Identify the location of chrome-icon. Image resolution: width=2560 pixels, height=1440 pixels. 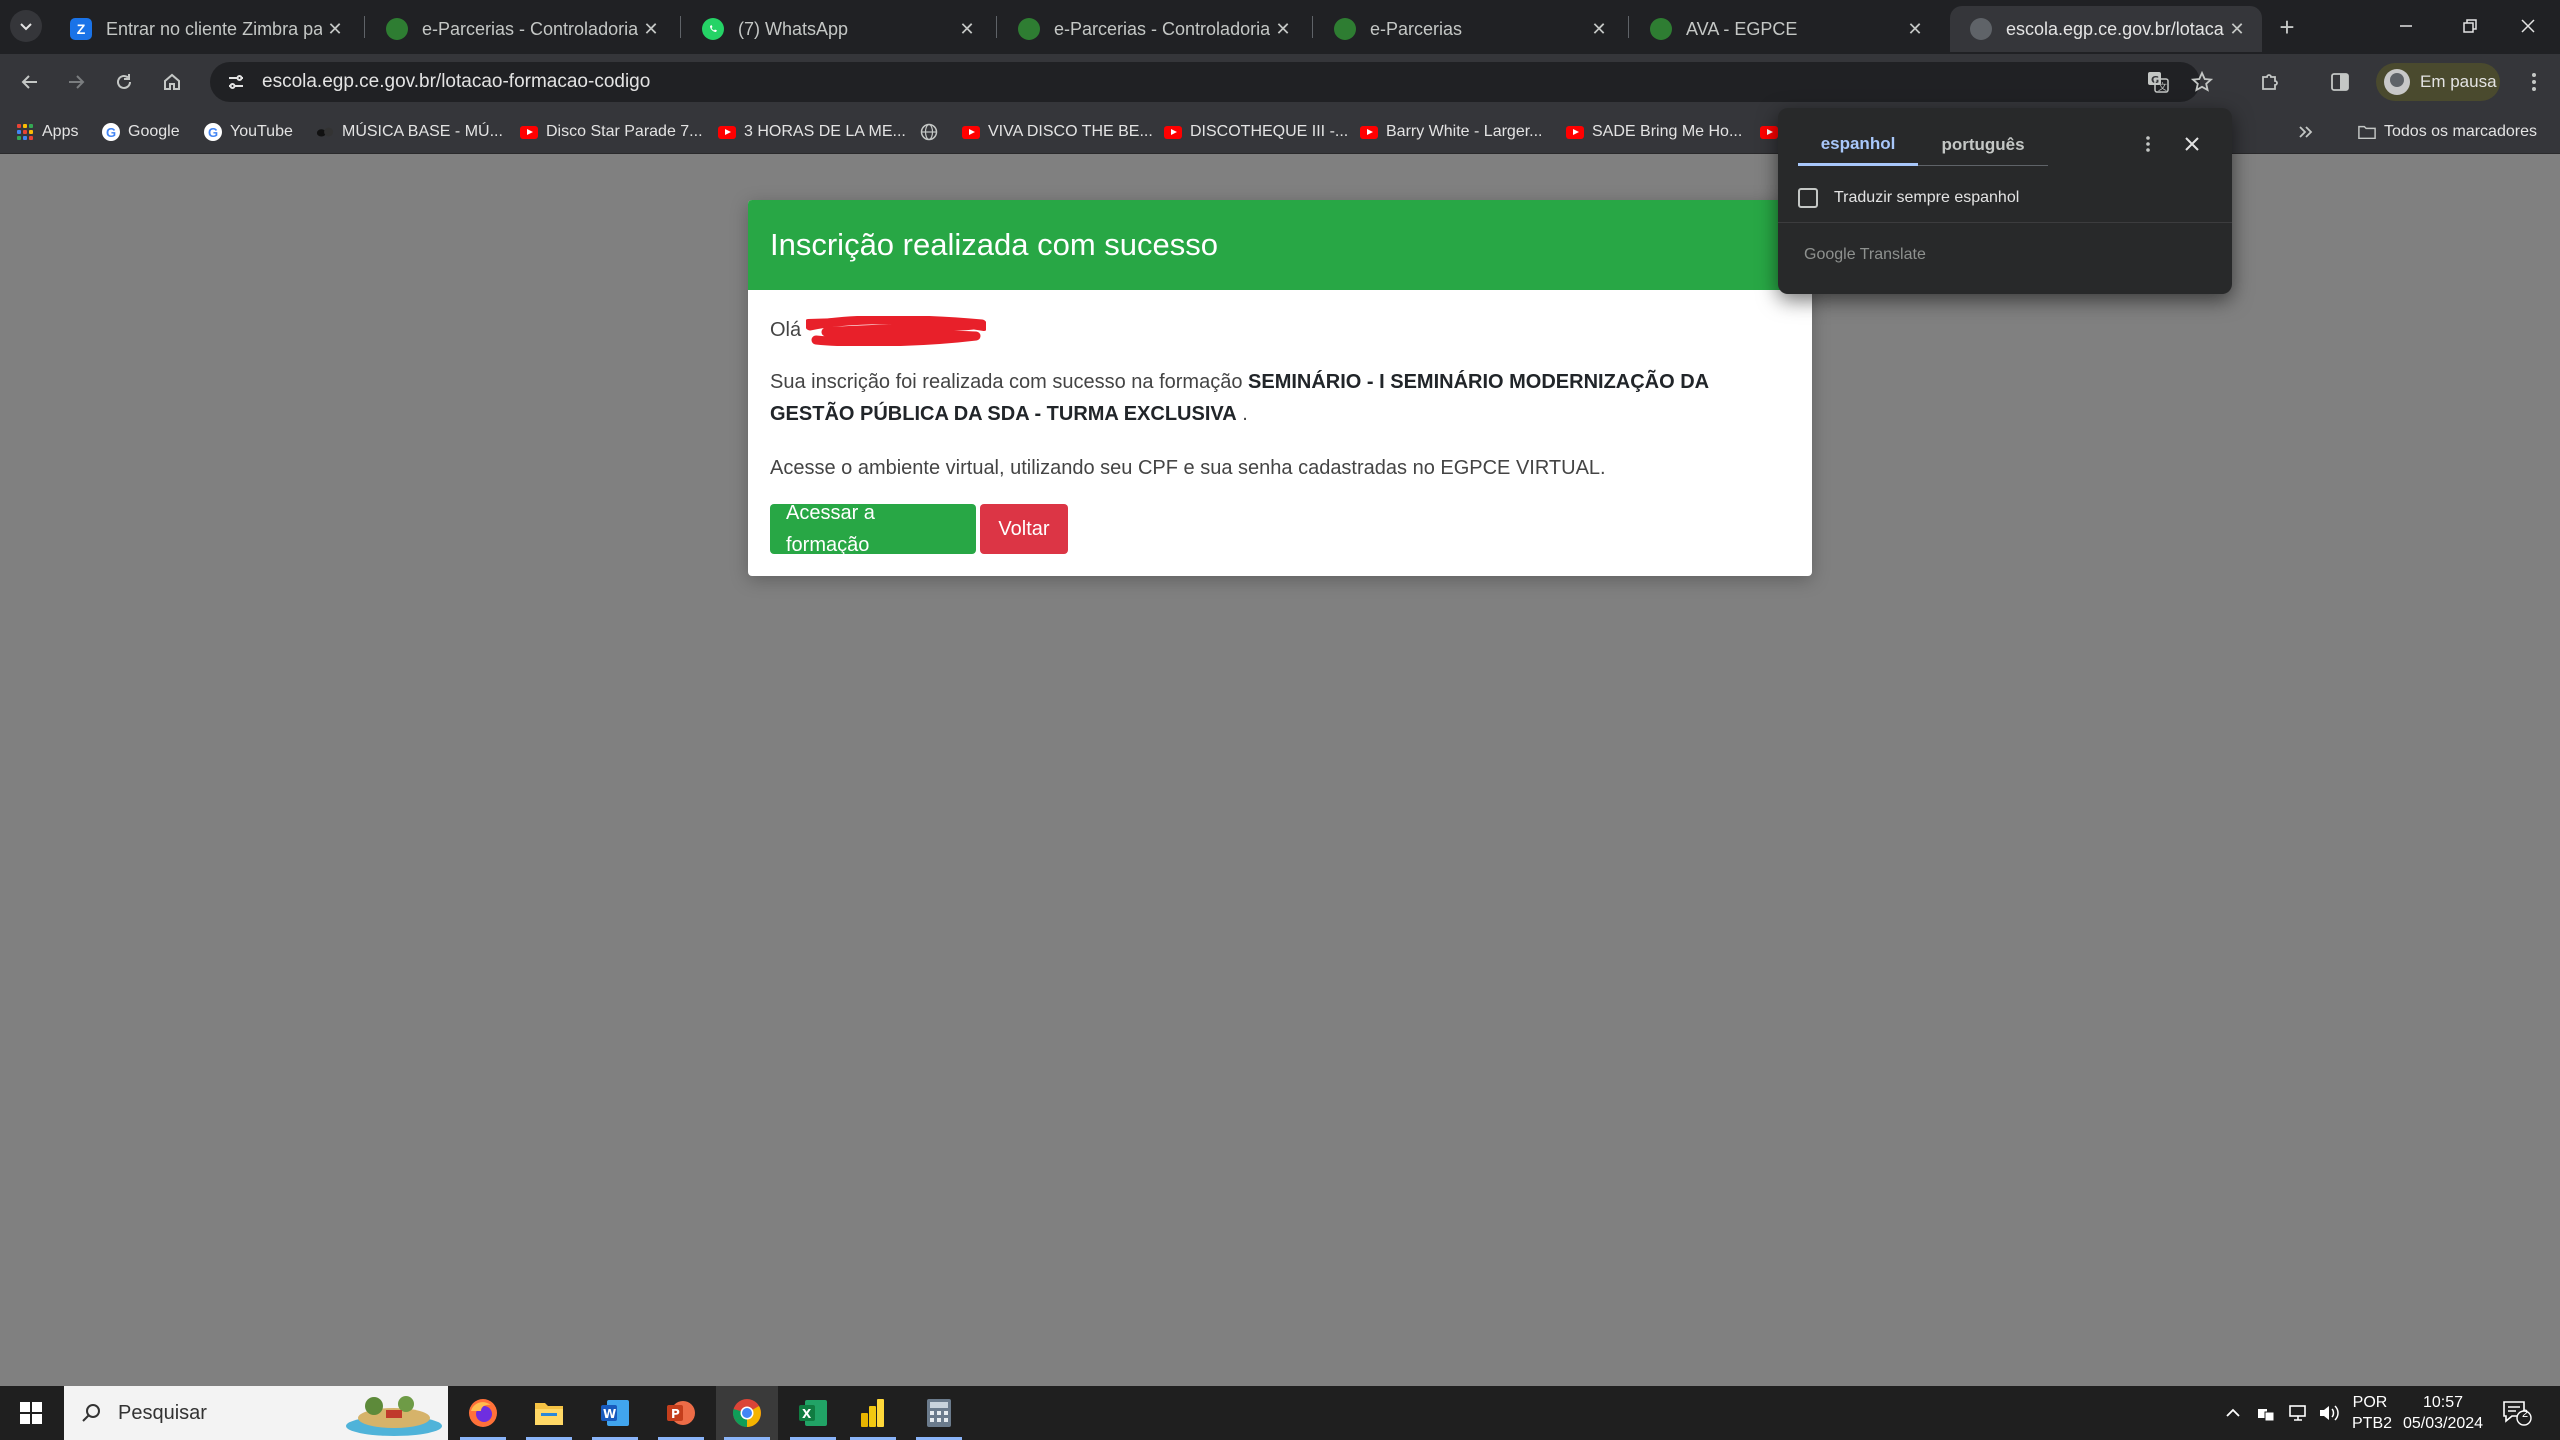
(746, 1413).